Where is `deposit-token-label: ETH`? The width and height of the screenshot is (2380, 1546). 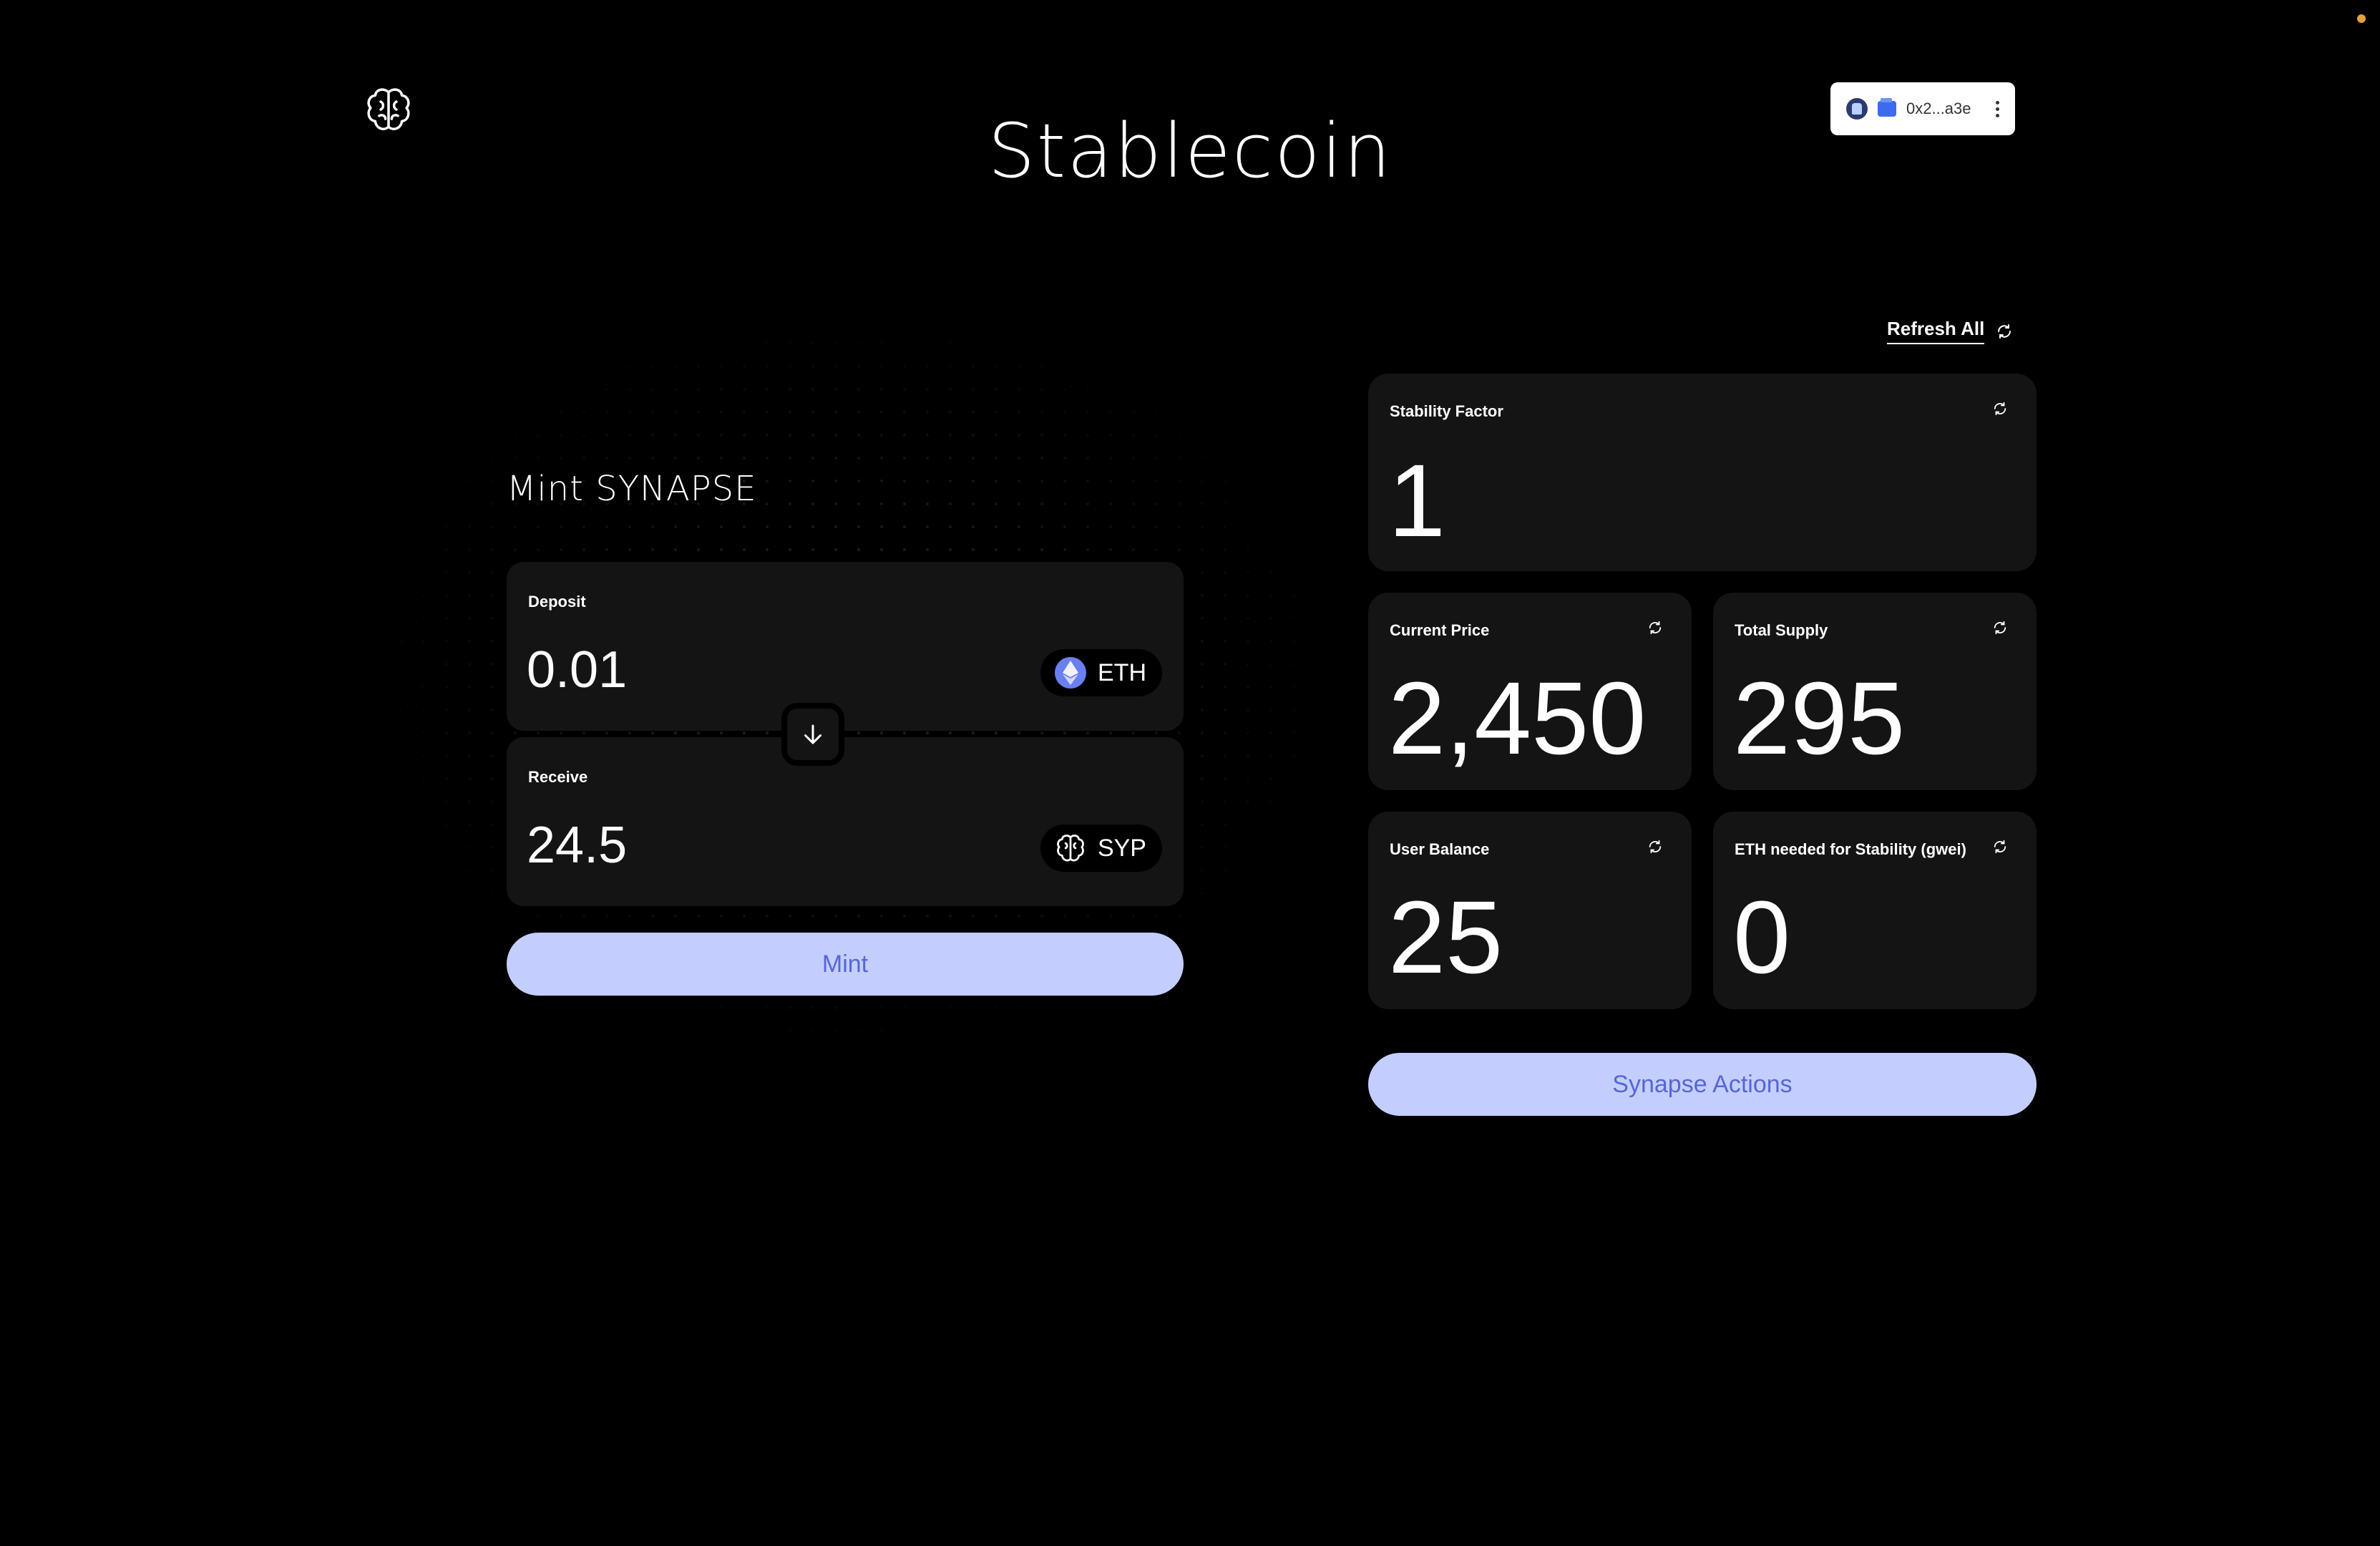
deposit-token-label: ETH is located at coordinates (1122, 672).